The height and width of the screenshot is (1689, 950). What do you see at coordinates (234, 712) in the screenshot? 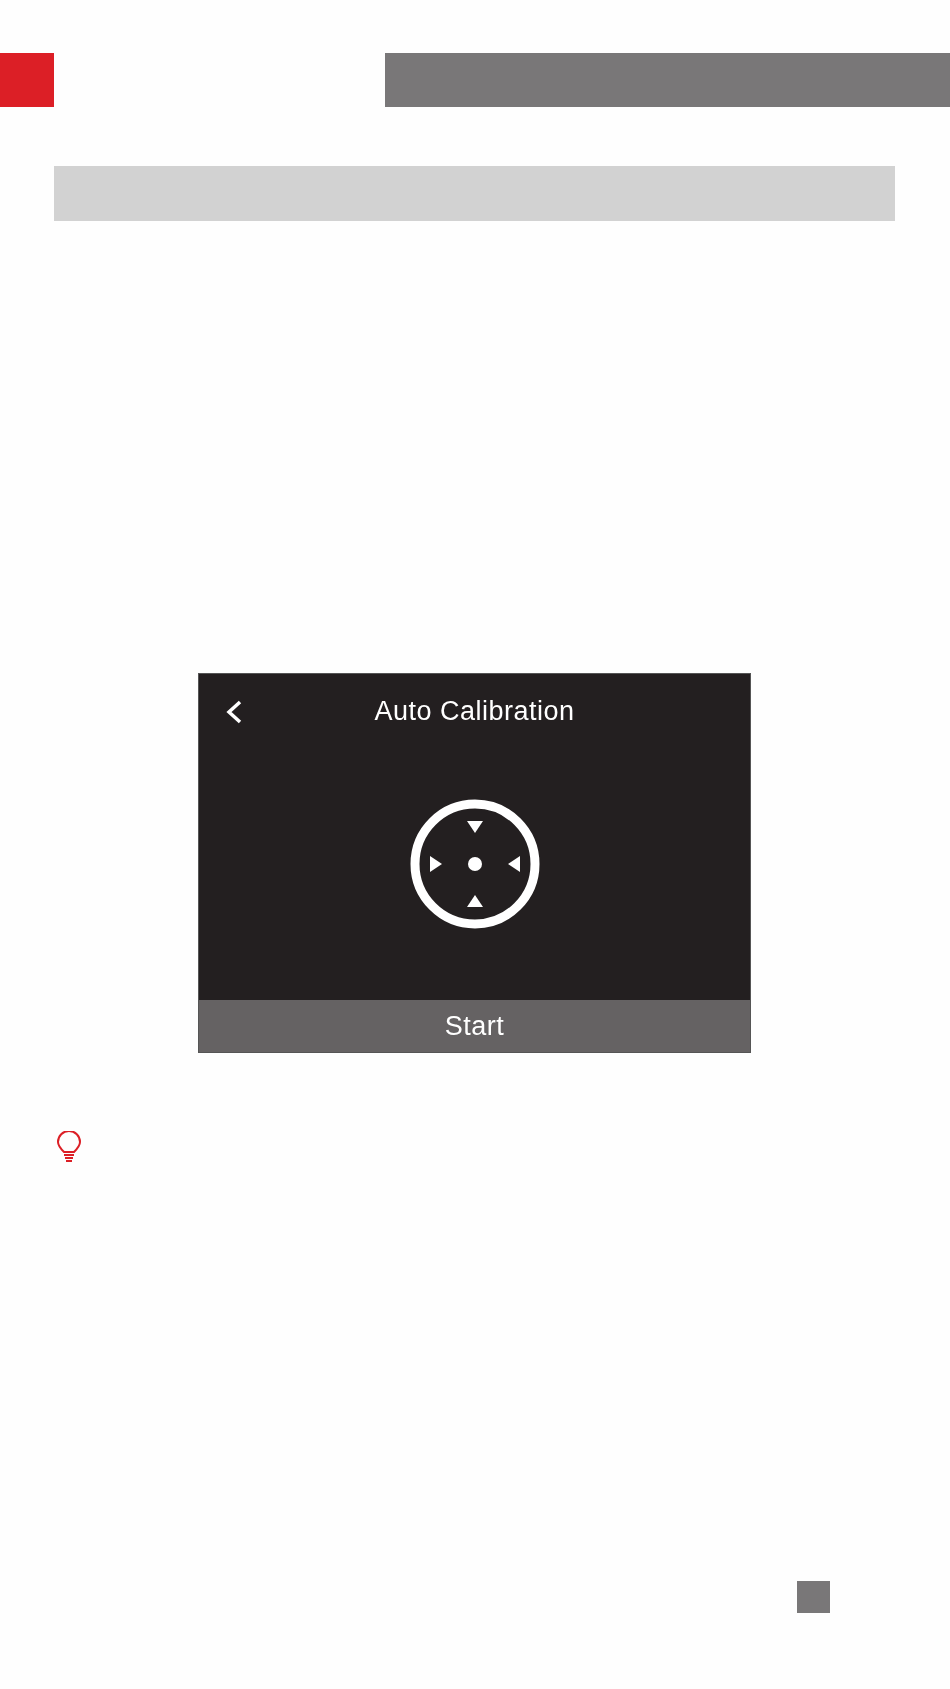
I see `back-icon` at bounding box center [234, 712].